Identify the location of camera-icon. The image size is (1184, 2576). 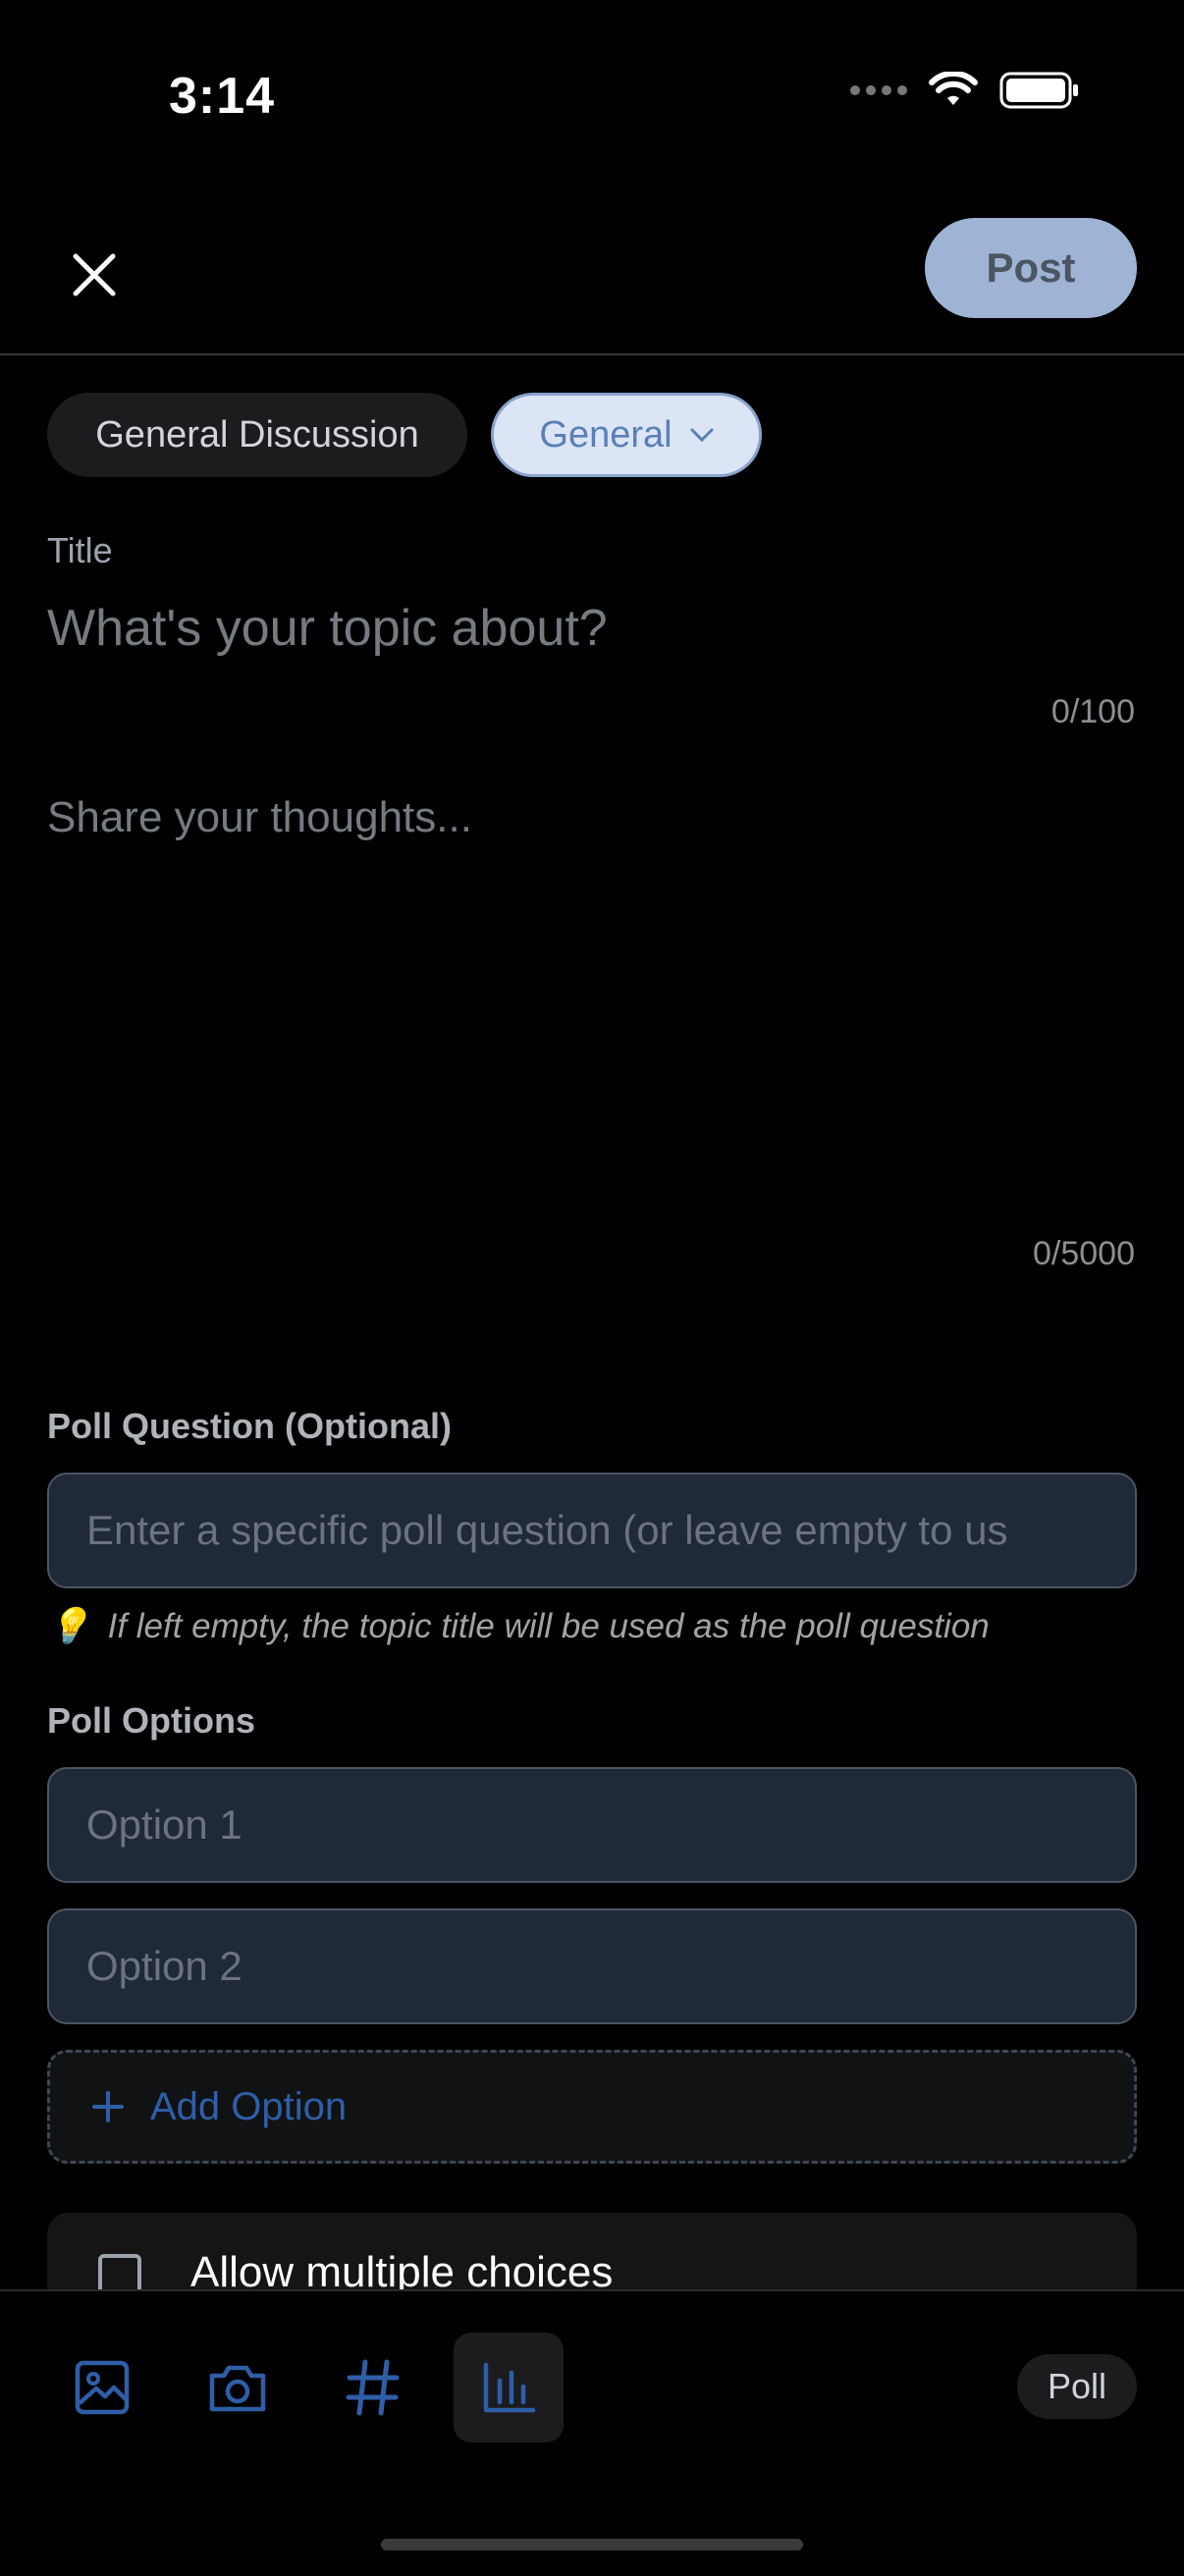
(237, 2388).